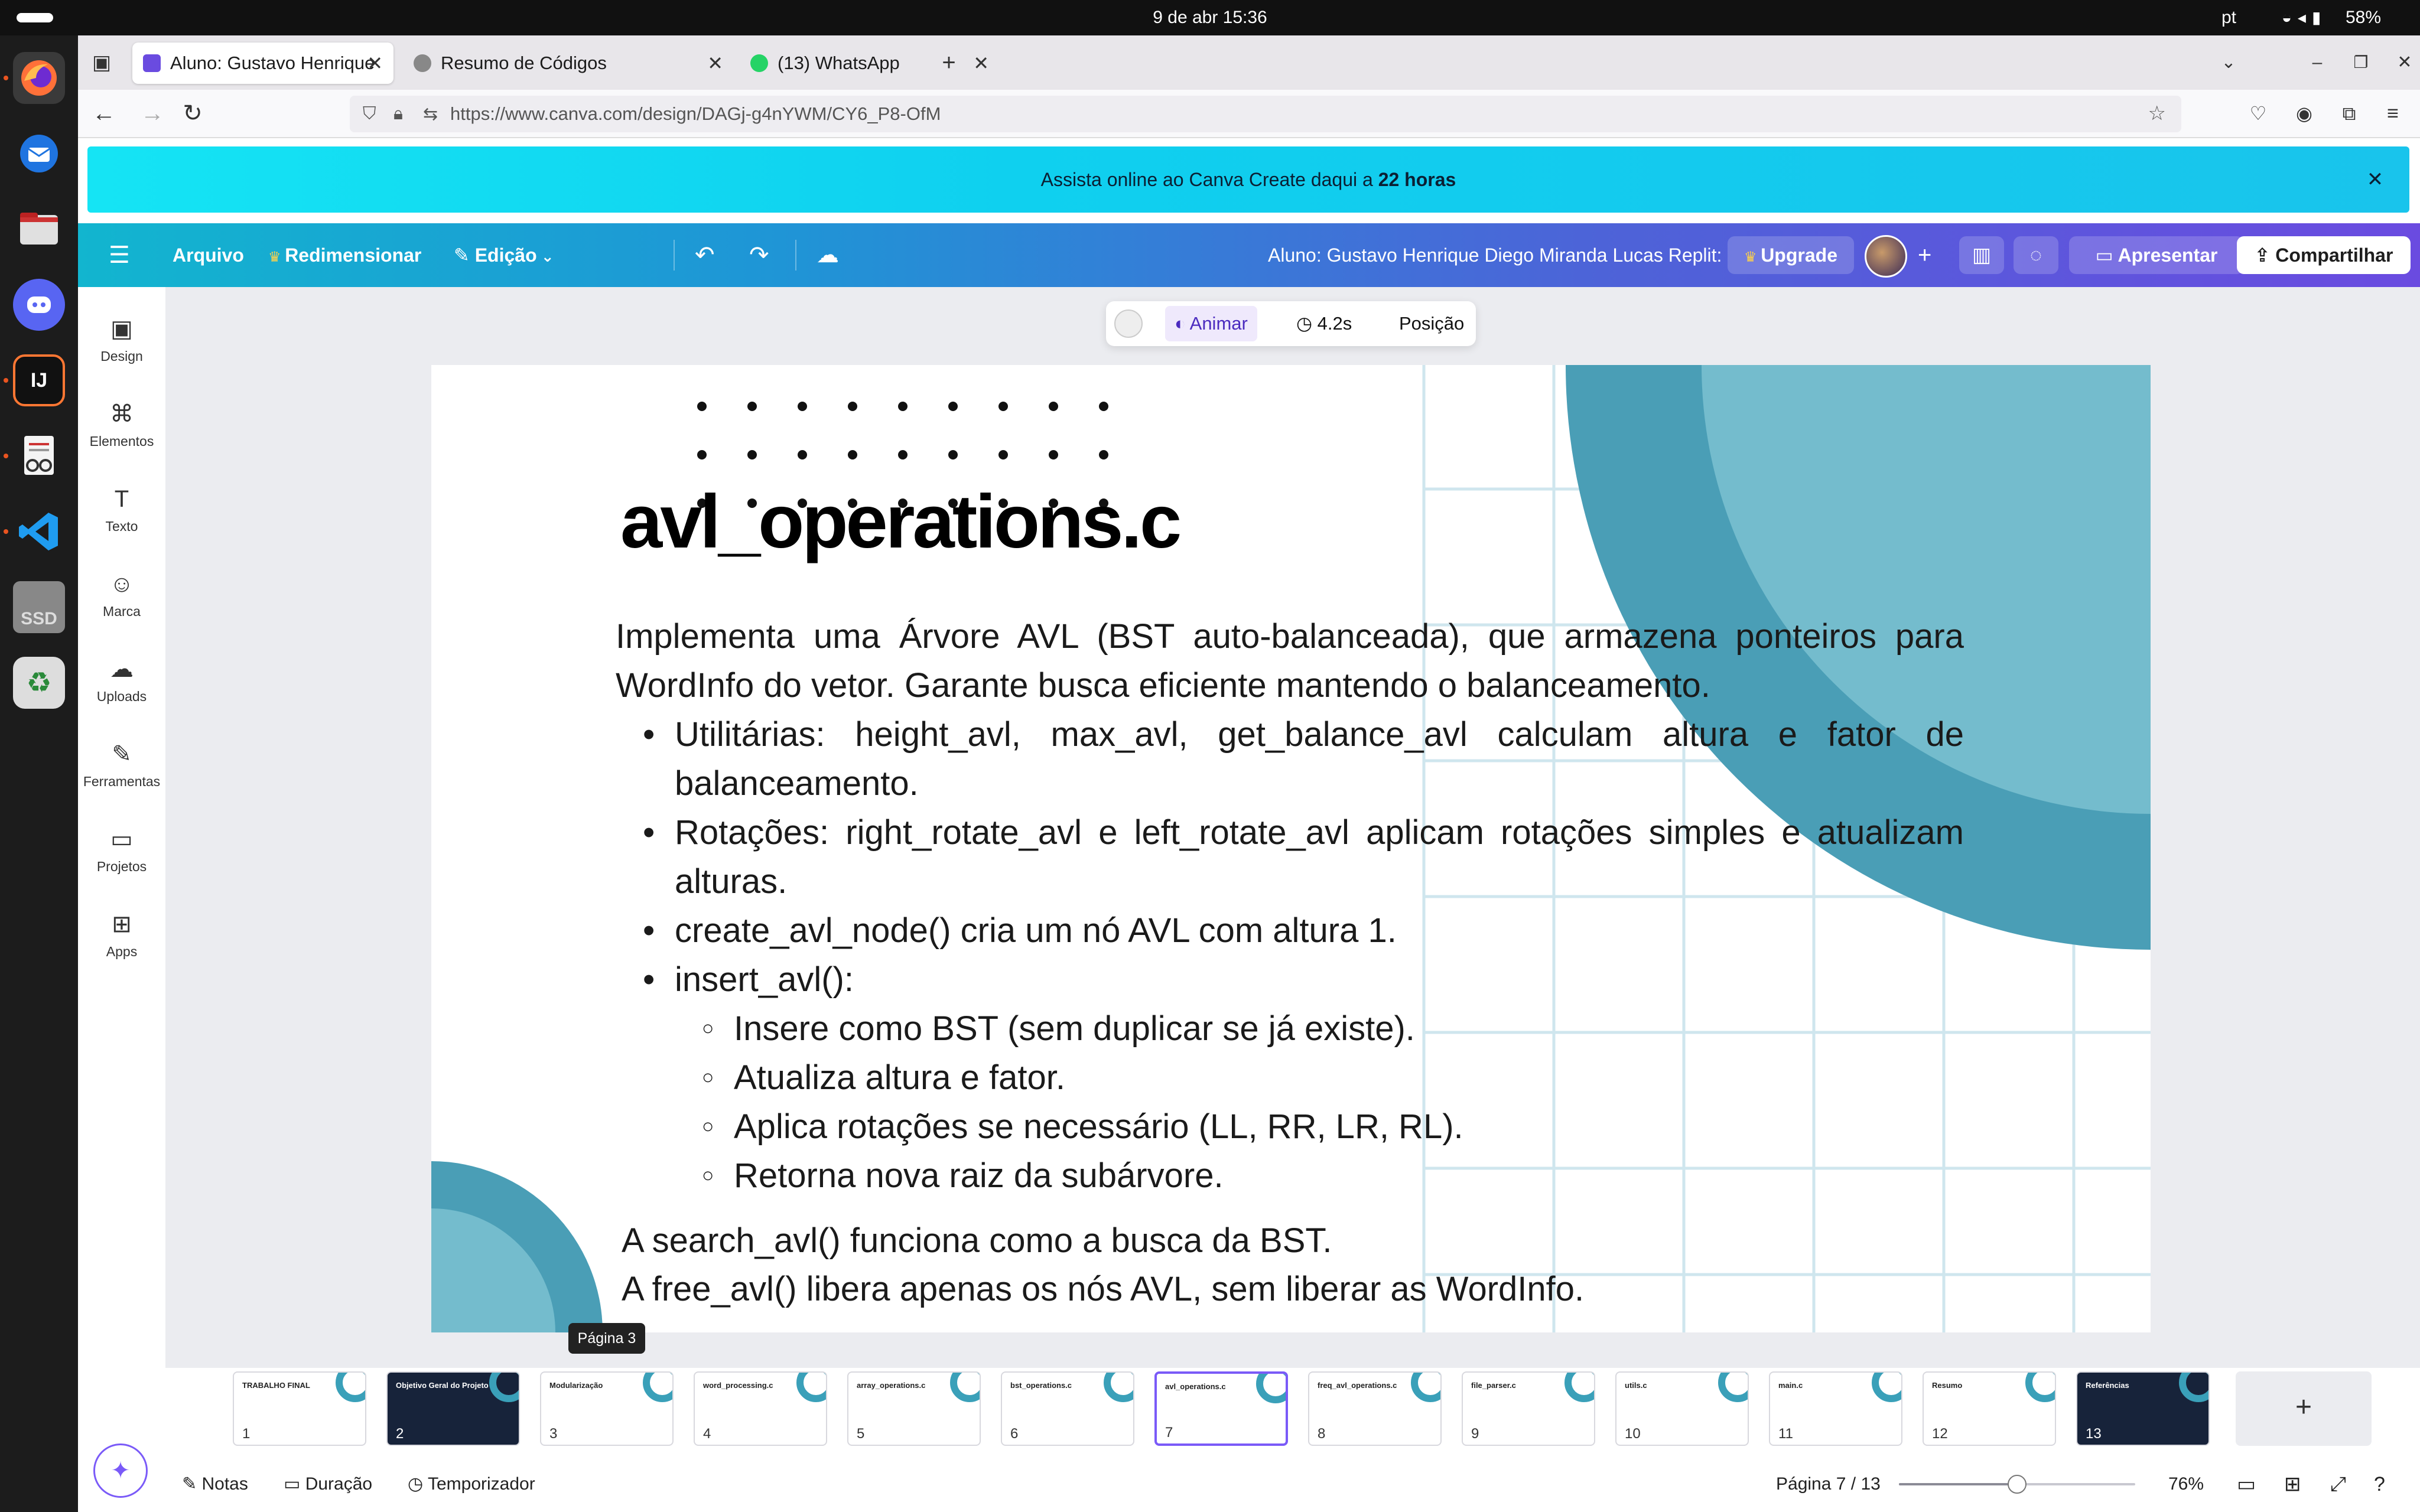 The width and height of the screenshot is (2420, 1512). I want to click on avatar, so click(1886, 256).